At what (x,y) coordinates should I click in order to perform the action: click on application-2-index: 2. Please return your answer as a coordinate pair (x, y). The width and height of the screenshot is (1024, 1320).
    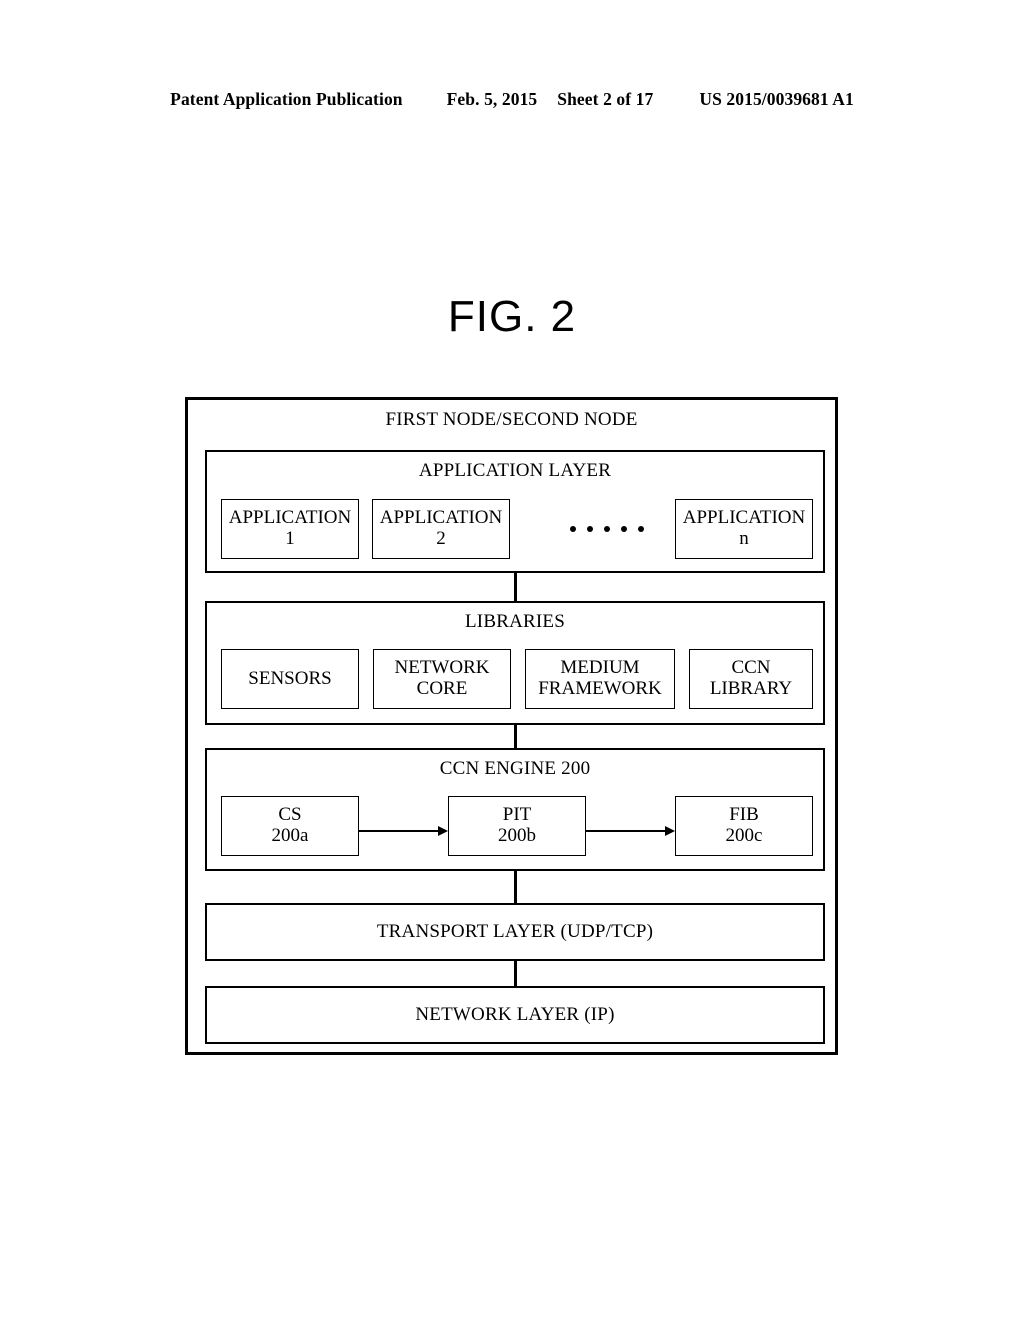
    Looking at the image, I should click on (441, 538).